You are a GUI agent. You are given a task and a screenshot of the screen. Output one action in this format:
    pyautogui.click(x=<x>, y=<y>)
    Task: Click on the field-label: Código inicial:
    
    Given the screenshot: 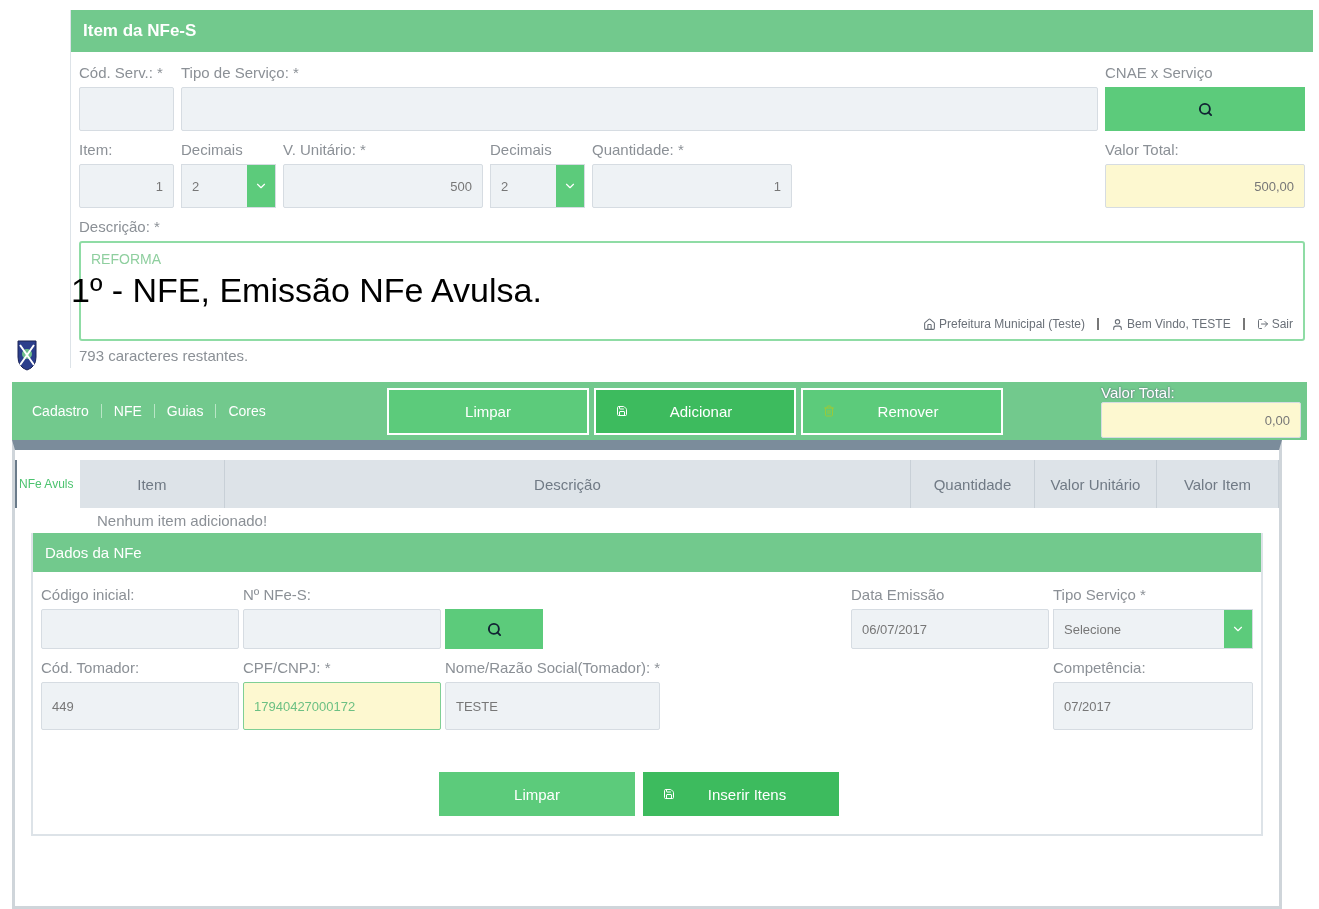 What is the action you would take?
    pyautogui.click(x=88, y=594)
    